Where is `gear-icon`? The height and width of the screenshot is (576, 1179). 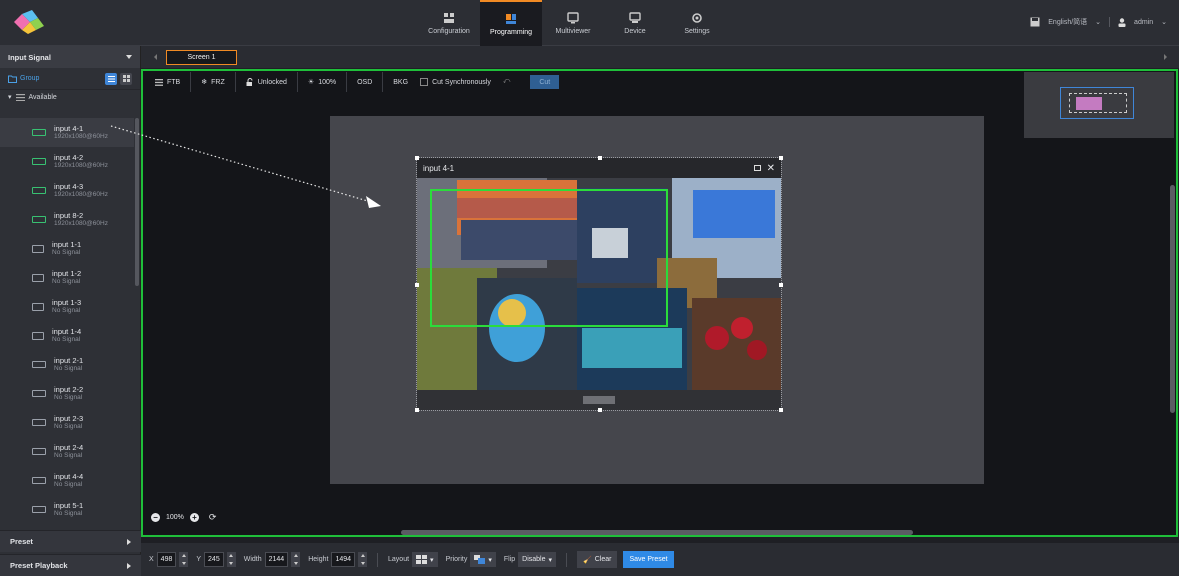 gear-icon is located at coordinates (697, 17).